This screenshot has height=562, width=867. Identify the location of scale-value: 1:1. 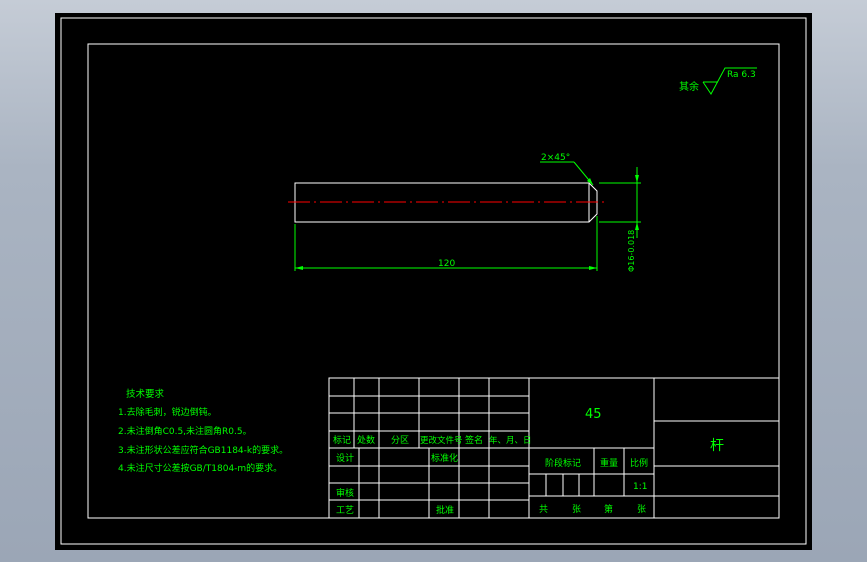
(640, 487).